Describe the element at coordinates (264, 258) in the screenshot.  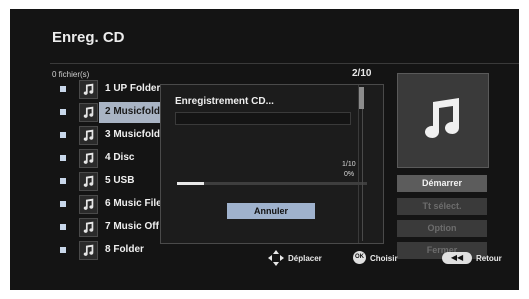
I see `footer-hints: Déplacer OK Choisir ◀◀ Retour` at that location.